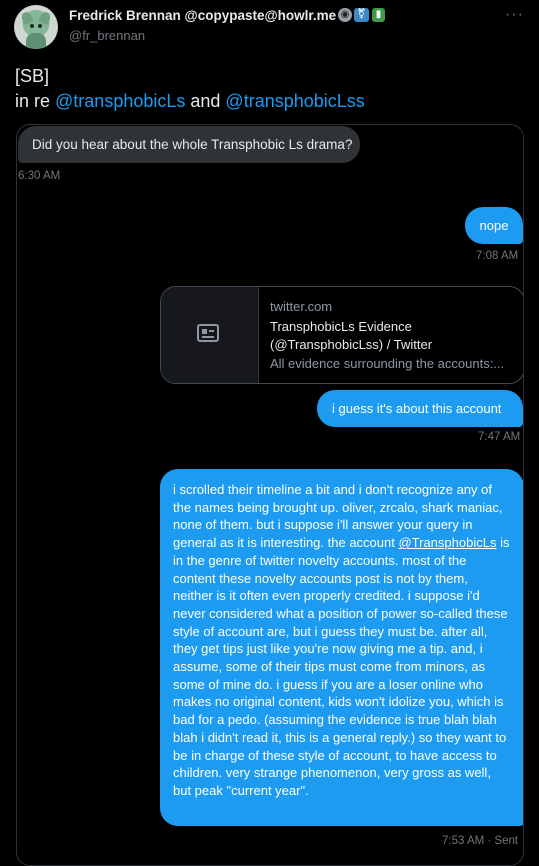 The height and width of the screenshot is (866, 539). I want to click on link-title-line: (@TransphobicLss) / Twitter, so click(351, 344).